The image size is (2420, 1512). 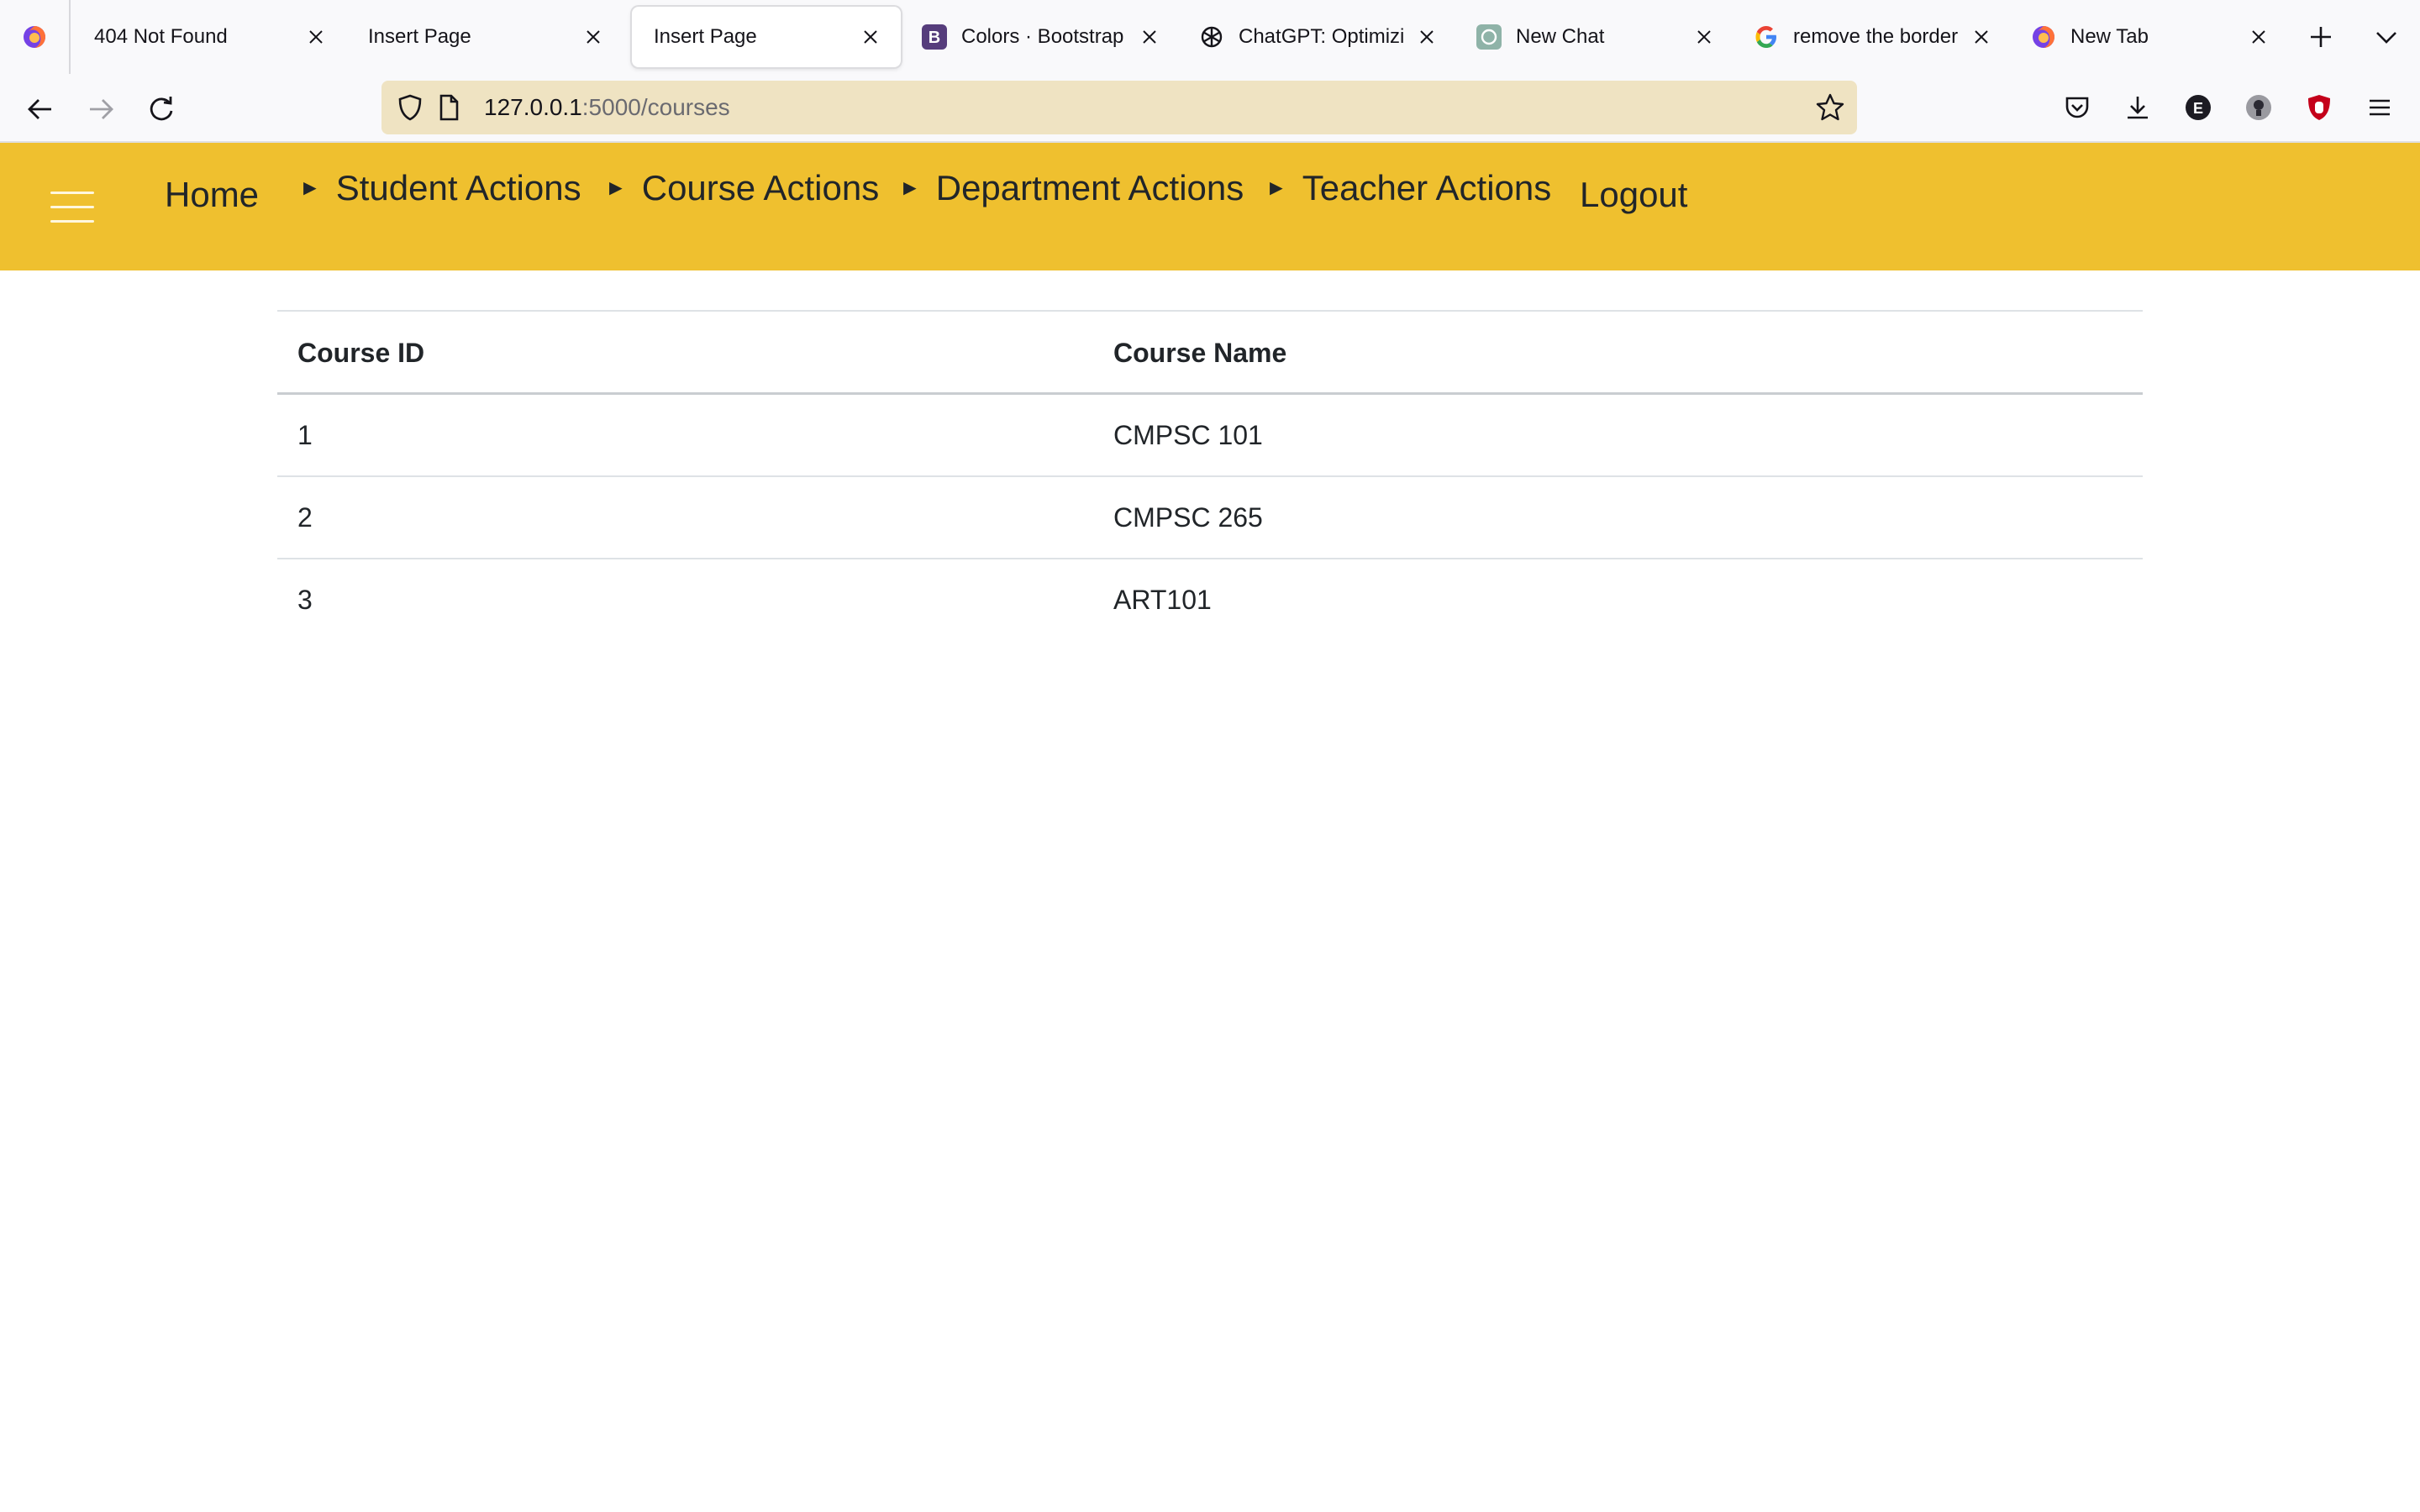 What do you see at coordinates (1188, 517) in the screenshot?
I see `course-name-cell: CMPSC 265` at bounding box center [1188, 517].